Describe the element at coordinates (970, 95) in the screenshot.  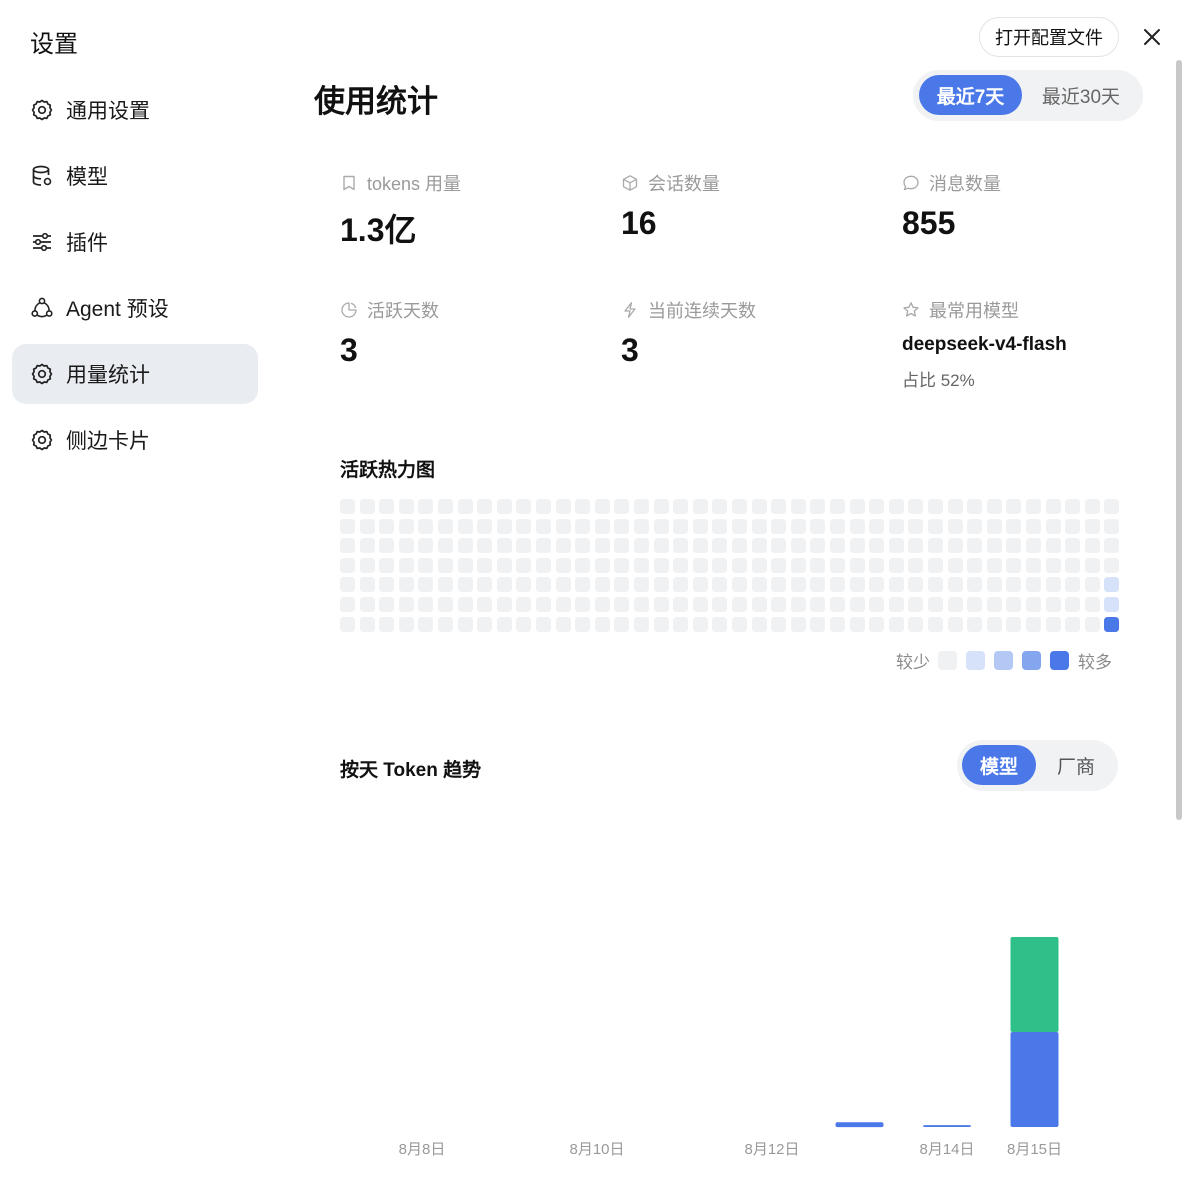
I see `range-option-7d: 最近7天` at that location.